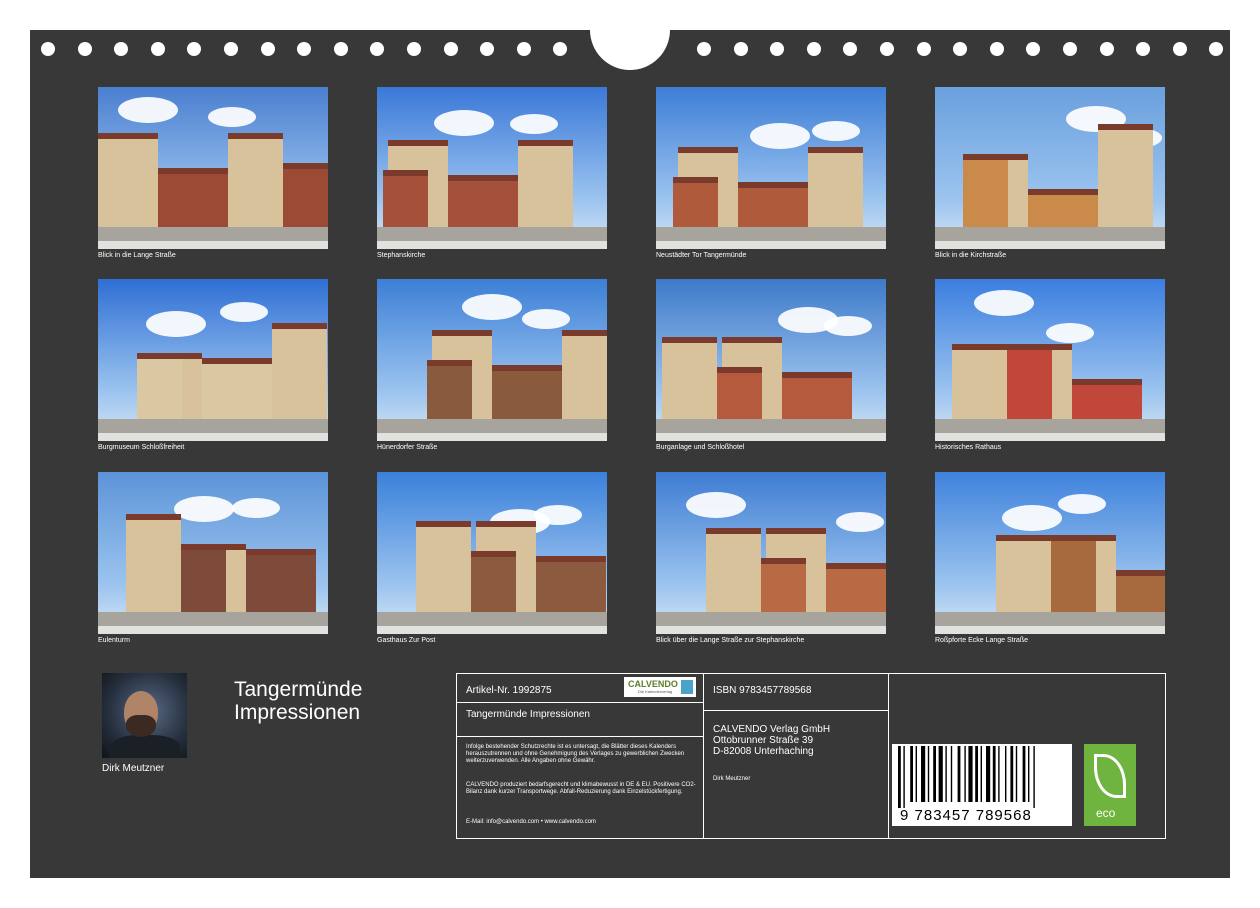  I want to click on barcode: 9 783457 789568, so click(982, 785).